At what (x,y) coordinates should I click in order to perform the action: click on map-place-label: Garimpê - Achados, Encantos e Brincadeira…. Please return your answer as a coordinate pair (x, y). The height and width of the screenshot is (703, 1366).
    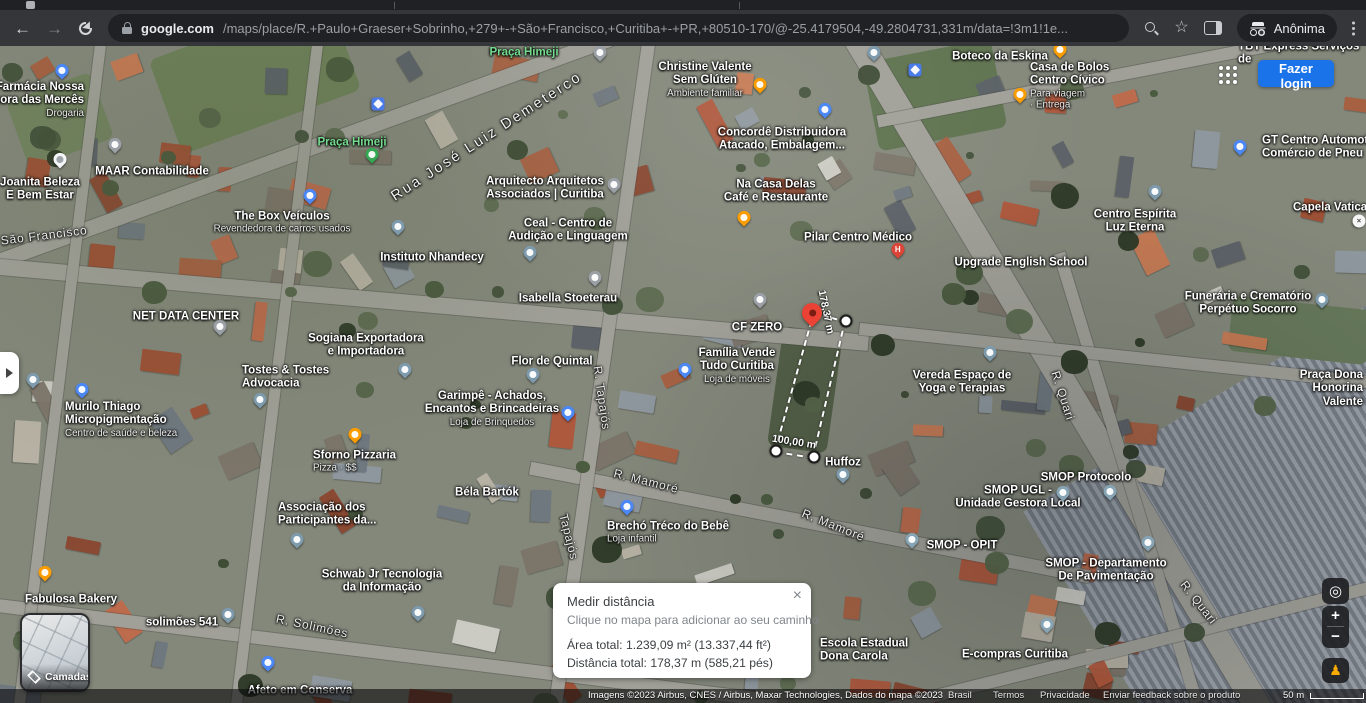
    Looking at the image, I should click on (492, 409).